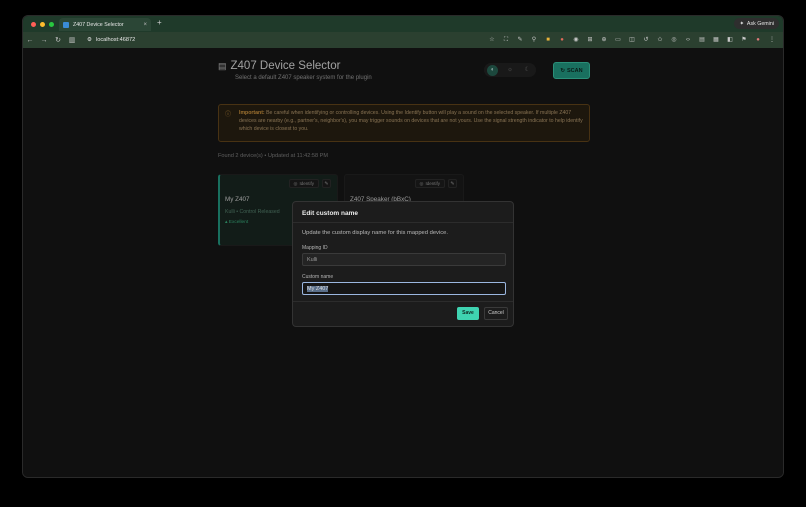 The height and width of the screenshot is (507, 806). What do you see at coordinates (741, 23) in the screenshot?
I see `sparkle-icon: ✦` at bounding box center [741, 23].